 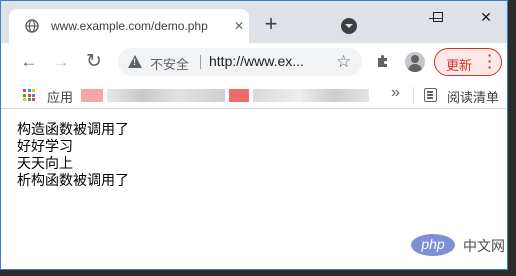 I want to click on maximize-button, so click(x=438, y=17).